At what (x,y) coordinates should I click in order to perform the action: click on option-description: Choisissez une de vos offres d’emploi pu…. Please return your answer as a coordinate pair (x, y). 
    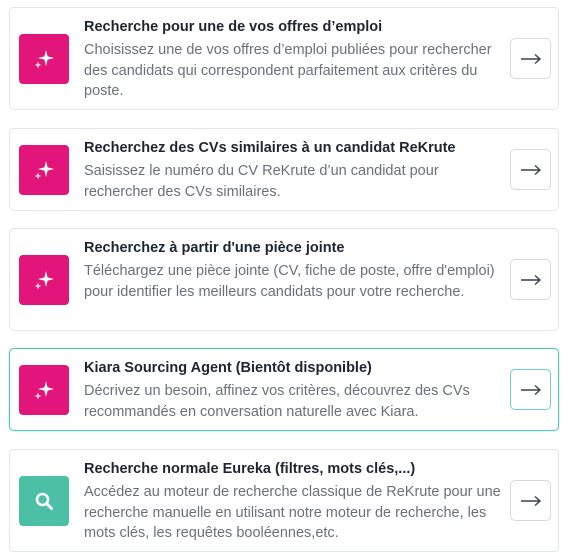
    Looking at the image, I should click on (288, 70).